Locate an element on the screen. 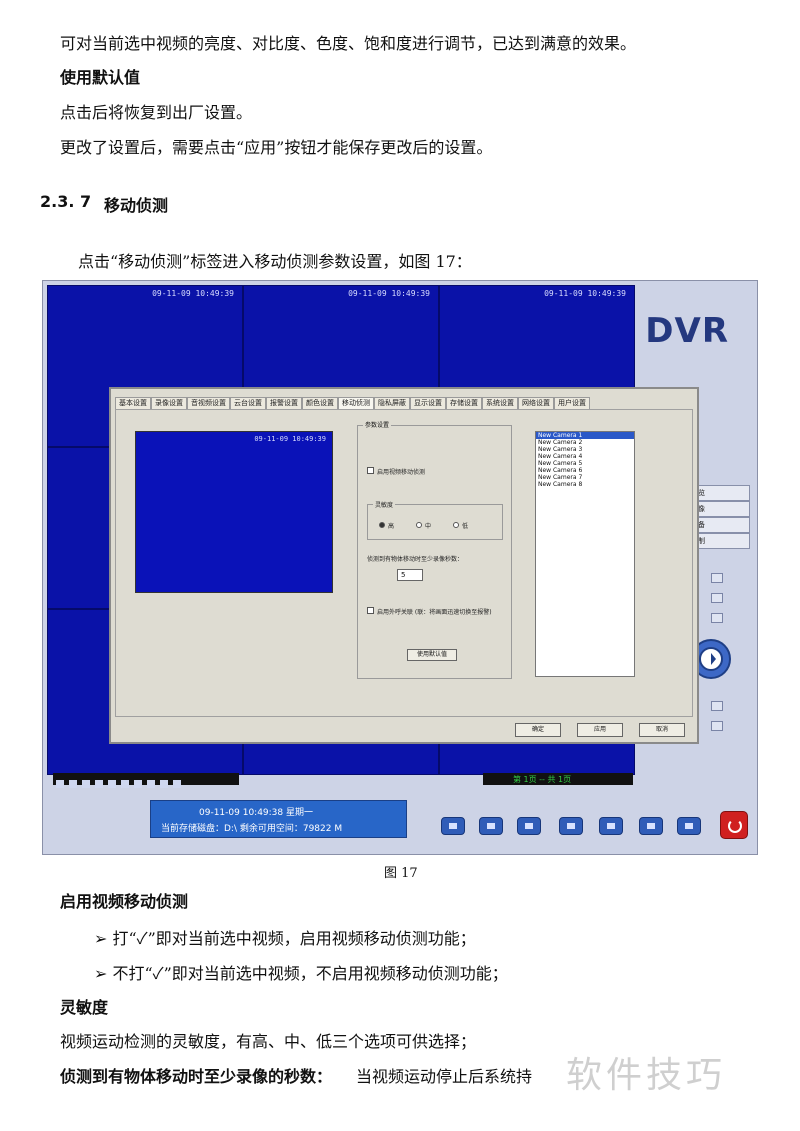  watermark: 软件技巧 is located at coordinates (646, 1075).